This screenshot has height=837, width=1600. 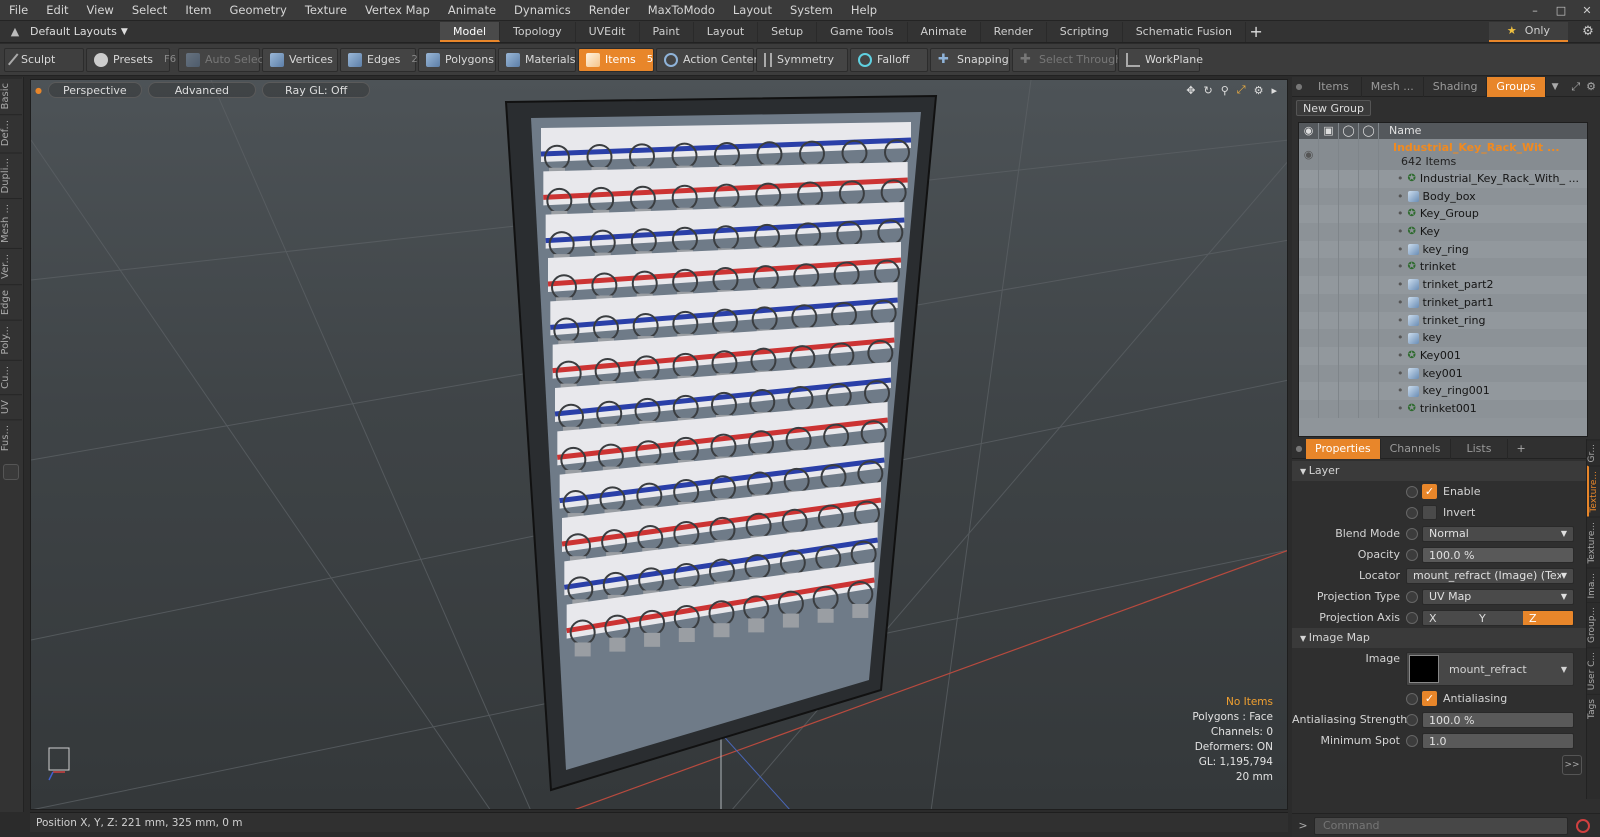 What do you see at coordinates (1443, 285) in the screenshot?
I see `list-item: • trinket_part2` at bounding box center [1443, 285].